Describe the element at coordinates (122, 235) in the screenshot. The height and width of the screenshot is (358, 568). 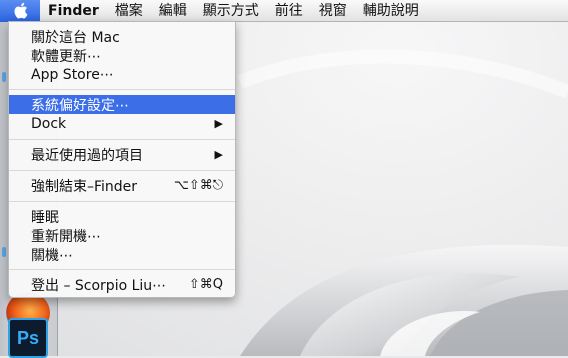
I see `menu-item-restart: 重新開機⋯` at that location.